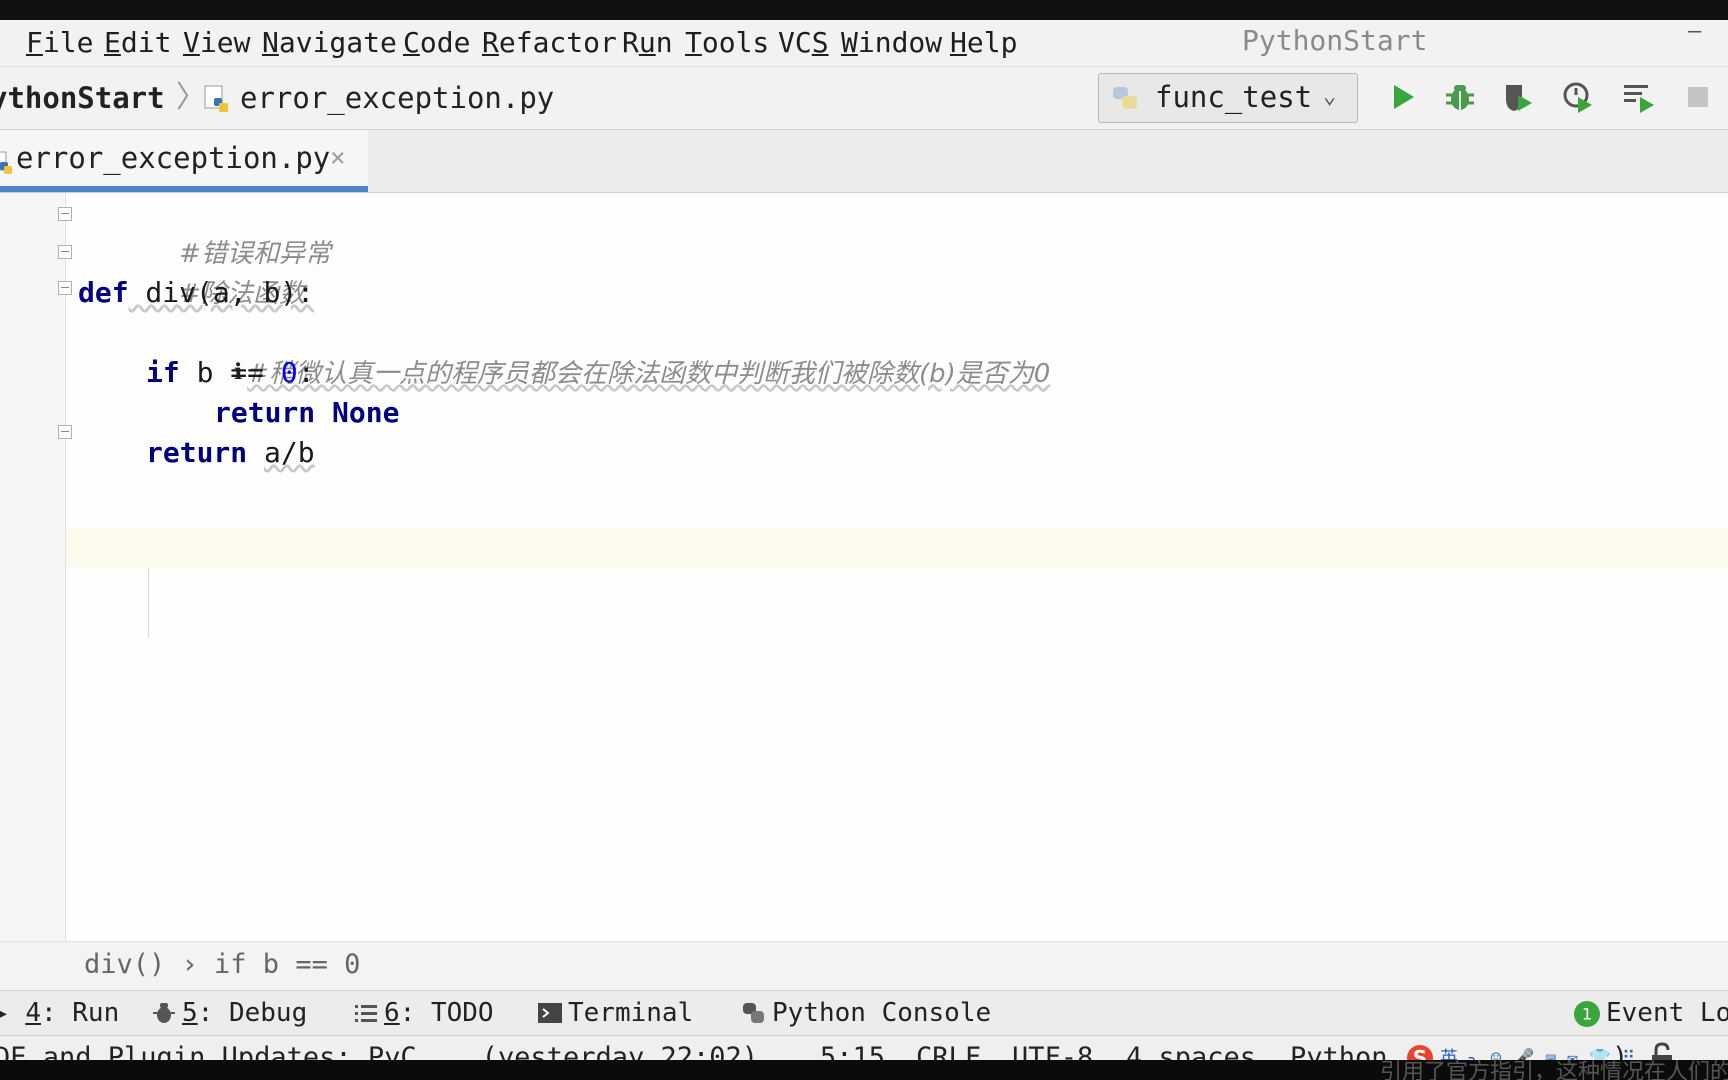 This screenshot has height=1080, width=1728. What do you see at coordinates (864, 548) in the screenshot?
I see `current-line-highlight` at bounding box center [864, 548].